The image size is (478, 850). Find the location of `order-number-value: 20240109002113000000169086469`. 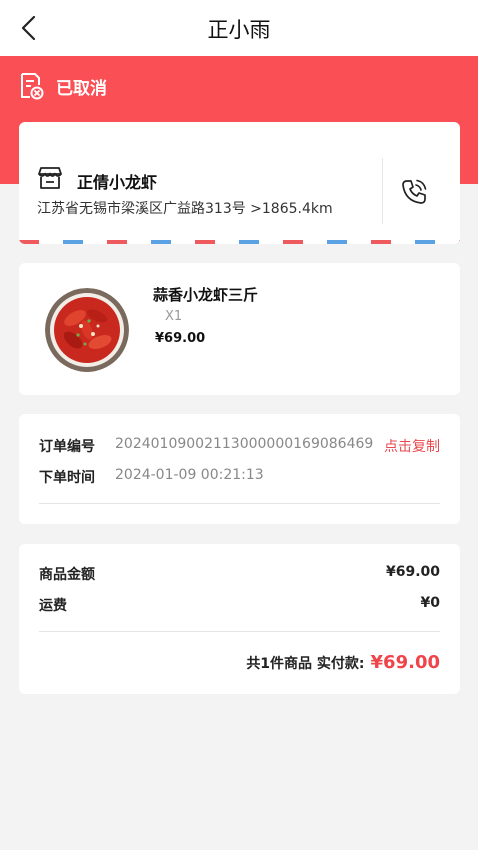

order-number-value: 20240109002113000000169086469 is located at coordinates (244, 444).